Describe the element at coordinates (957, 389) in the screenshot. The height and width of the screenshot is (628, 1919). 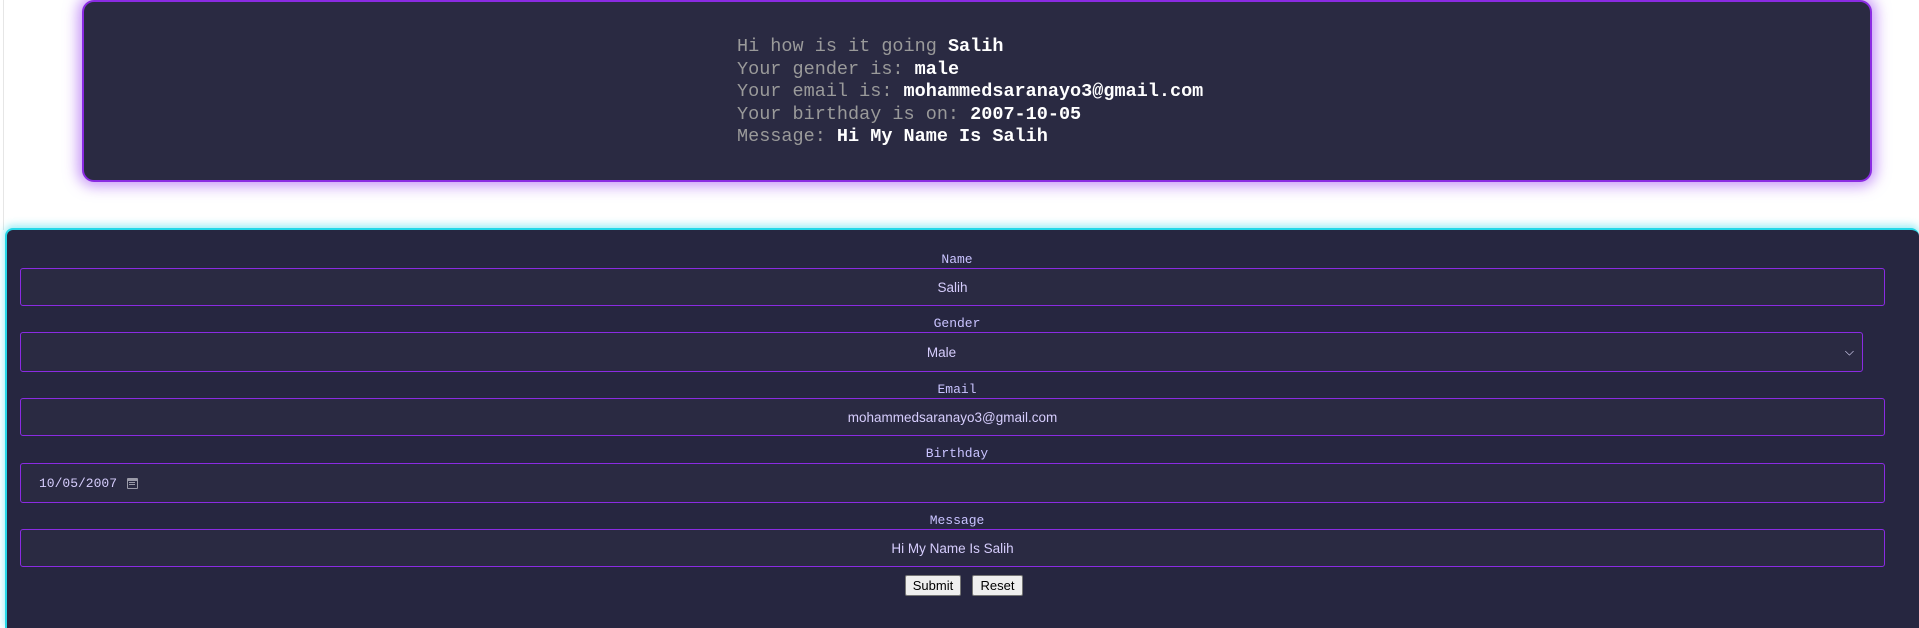
I see `email-label: Email` at that location.